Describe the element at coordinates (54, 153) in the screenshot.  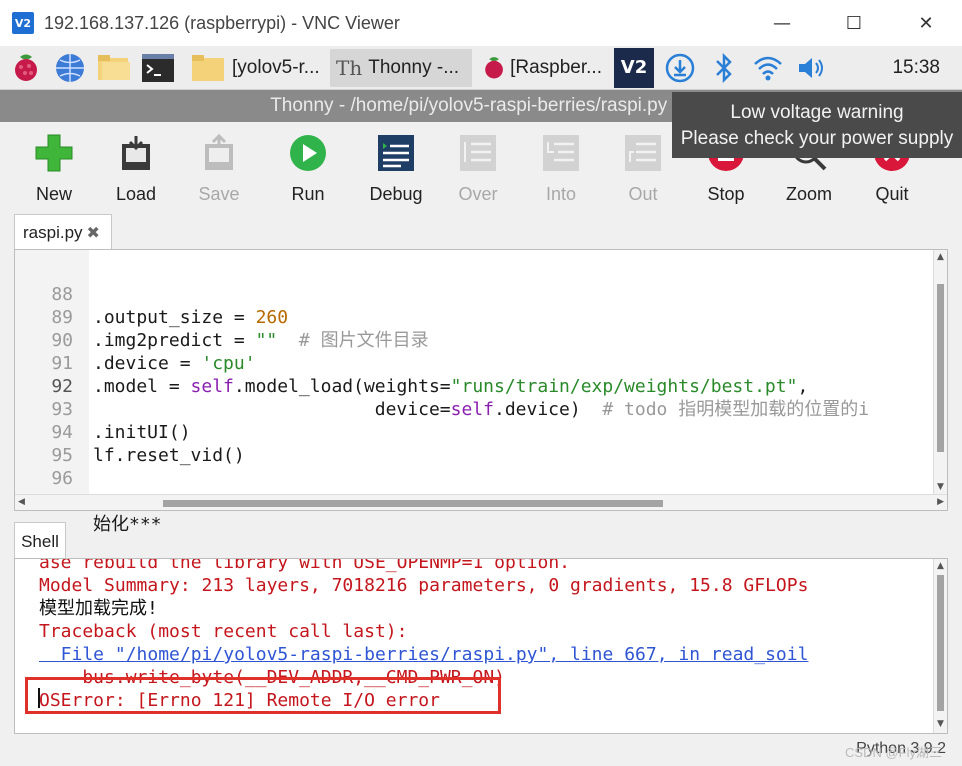
I see `new-plus-icon` at that location.